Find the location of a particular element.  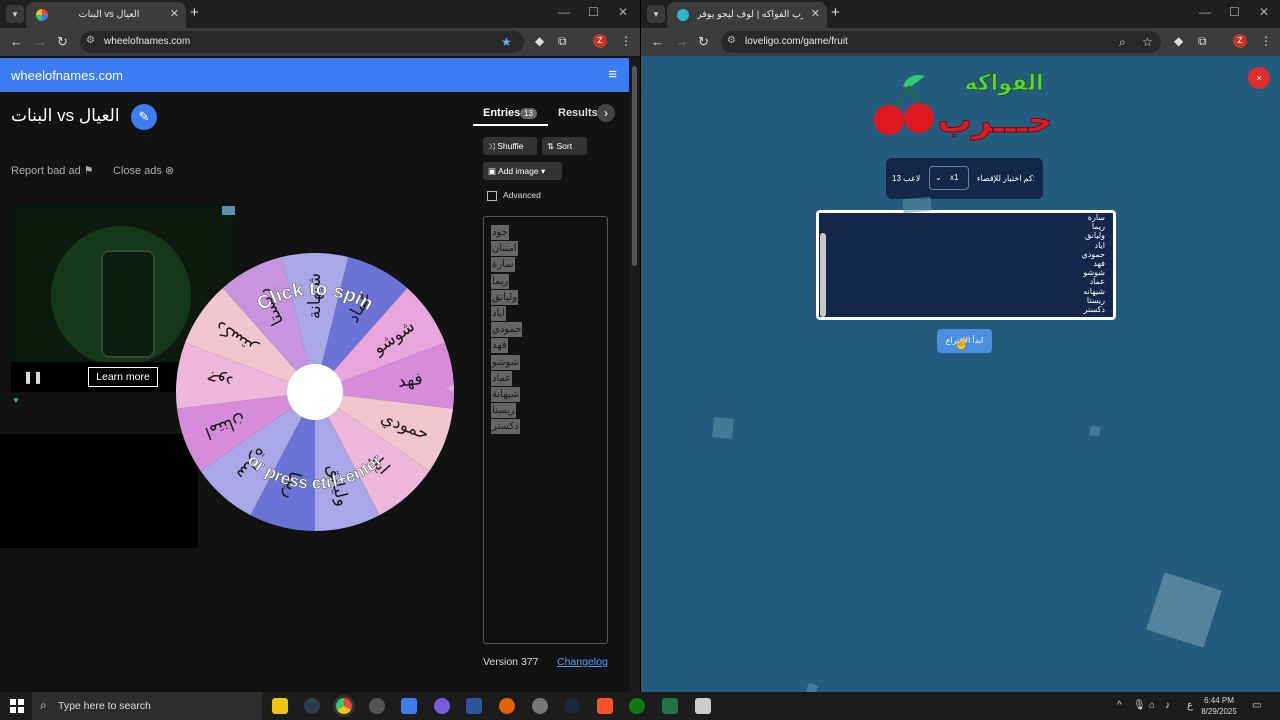

report-bad-ad-link: Report bad ad ⚑ is located at coordinates (52, 170).